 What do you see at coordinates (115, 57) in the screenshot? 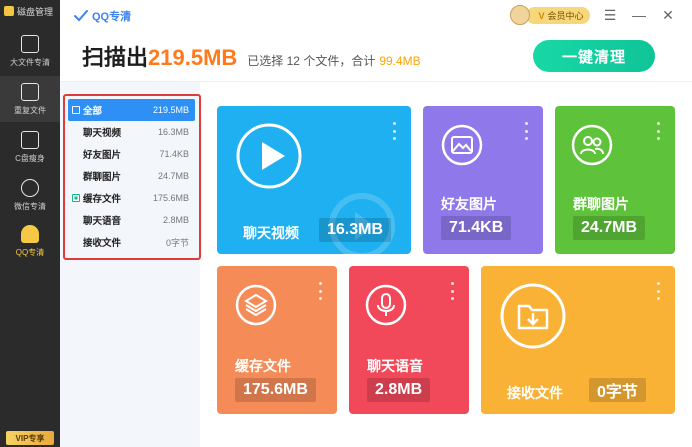
I see `headline-prefix: 扫描出` at bounding box center [115, 57].